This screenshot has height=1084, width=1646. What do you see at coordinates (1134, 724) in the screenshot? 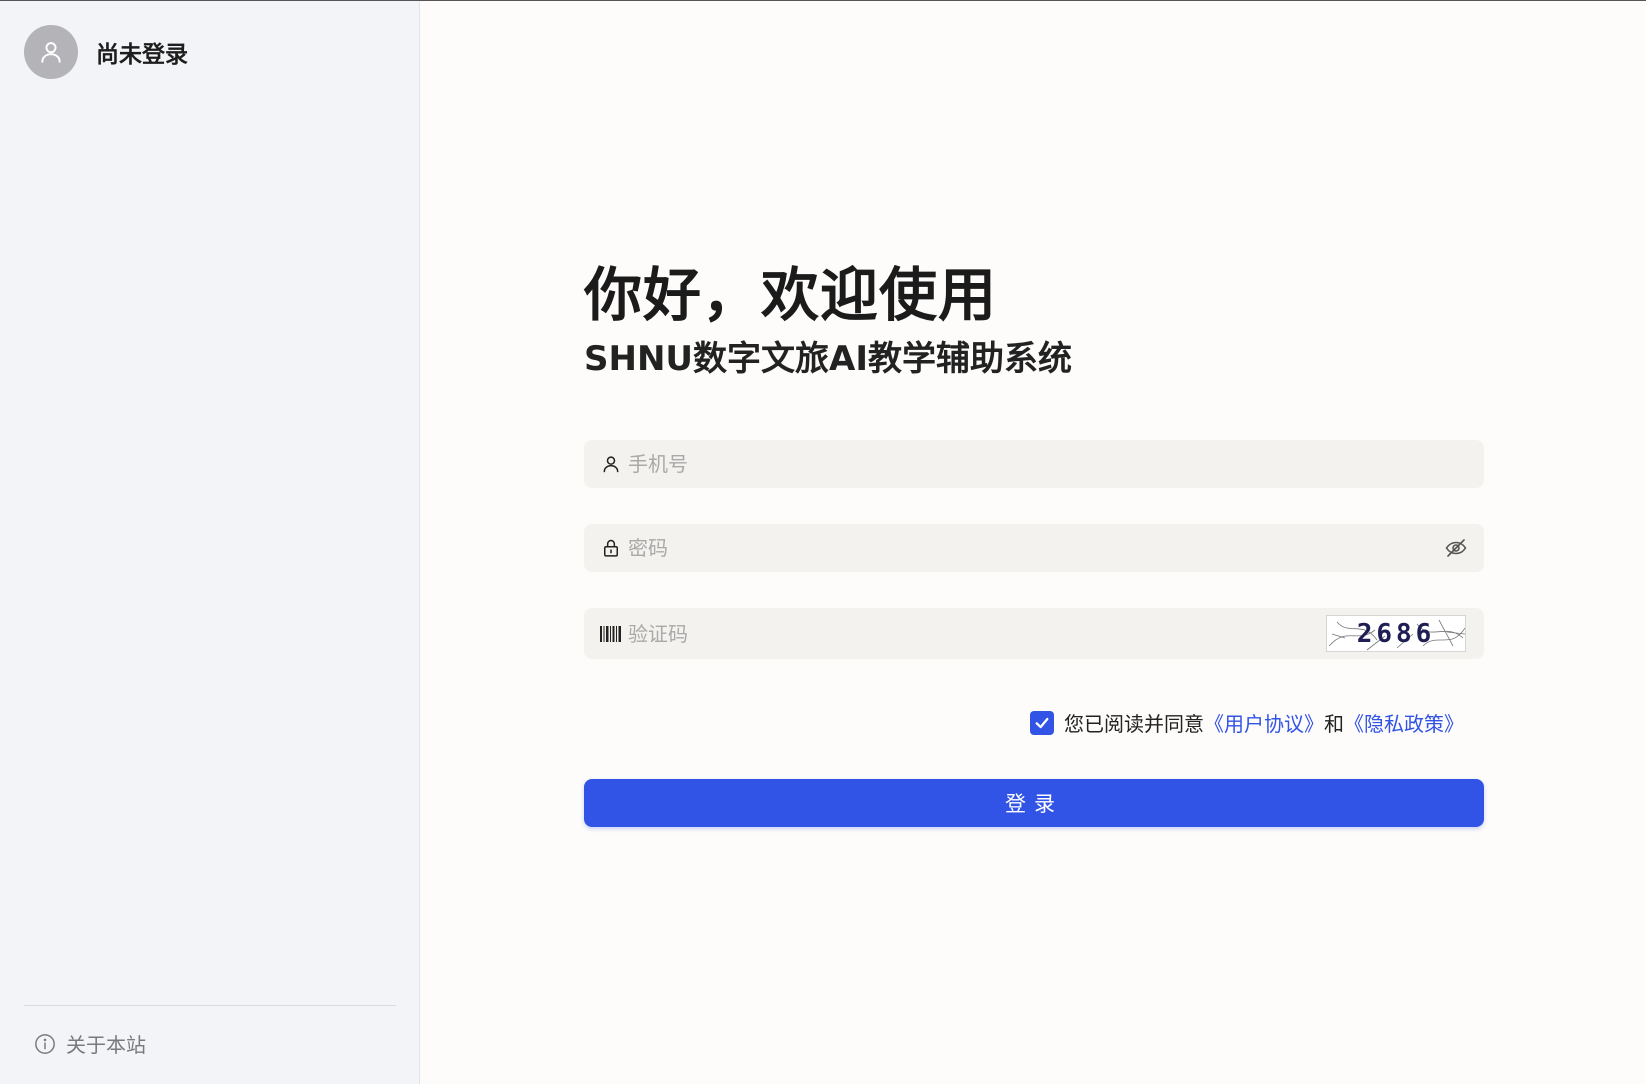
I see `agreement-text: 您已阅读并同意` at bounding box center [1134, 724].